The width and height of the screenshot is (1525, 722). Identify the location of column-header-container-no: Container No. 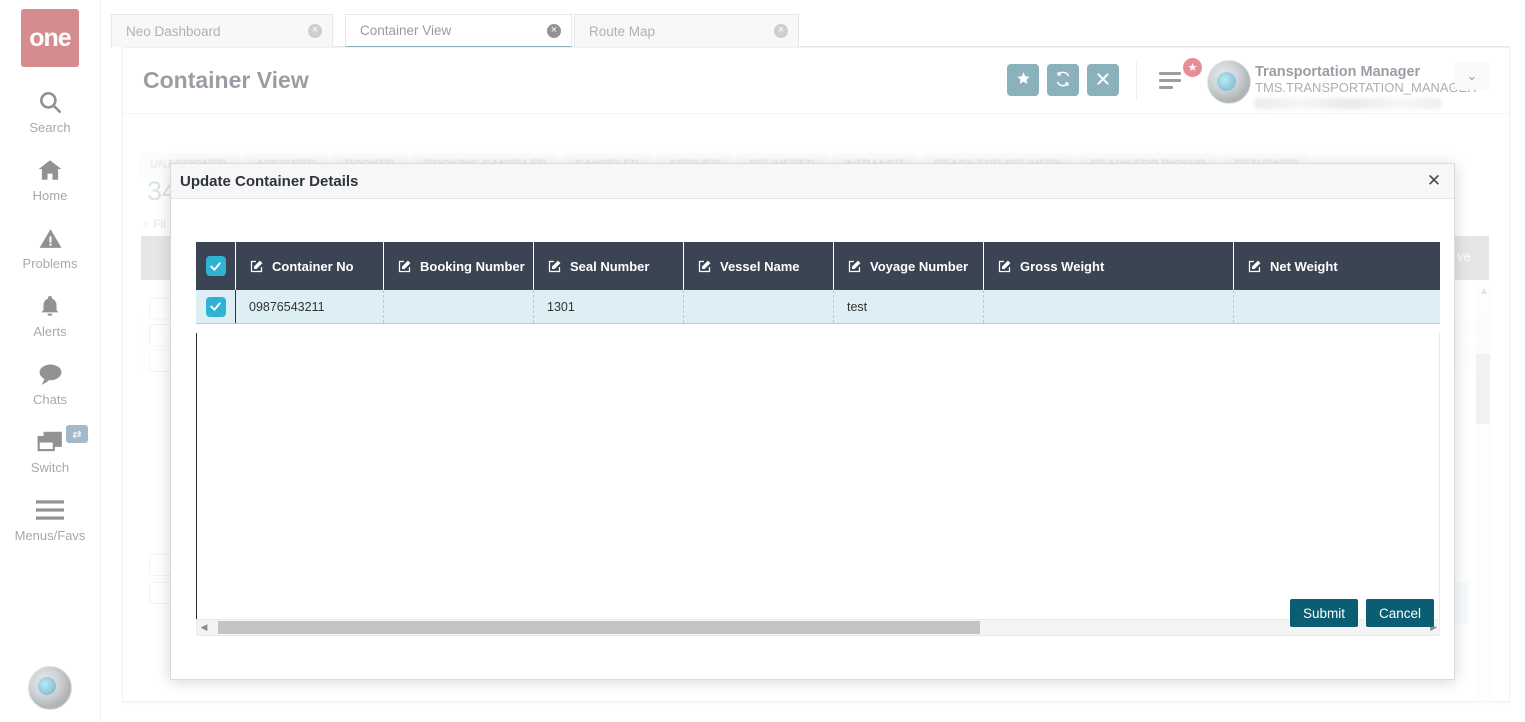
(310, 266).